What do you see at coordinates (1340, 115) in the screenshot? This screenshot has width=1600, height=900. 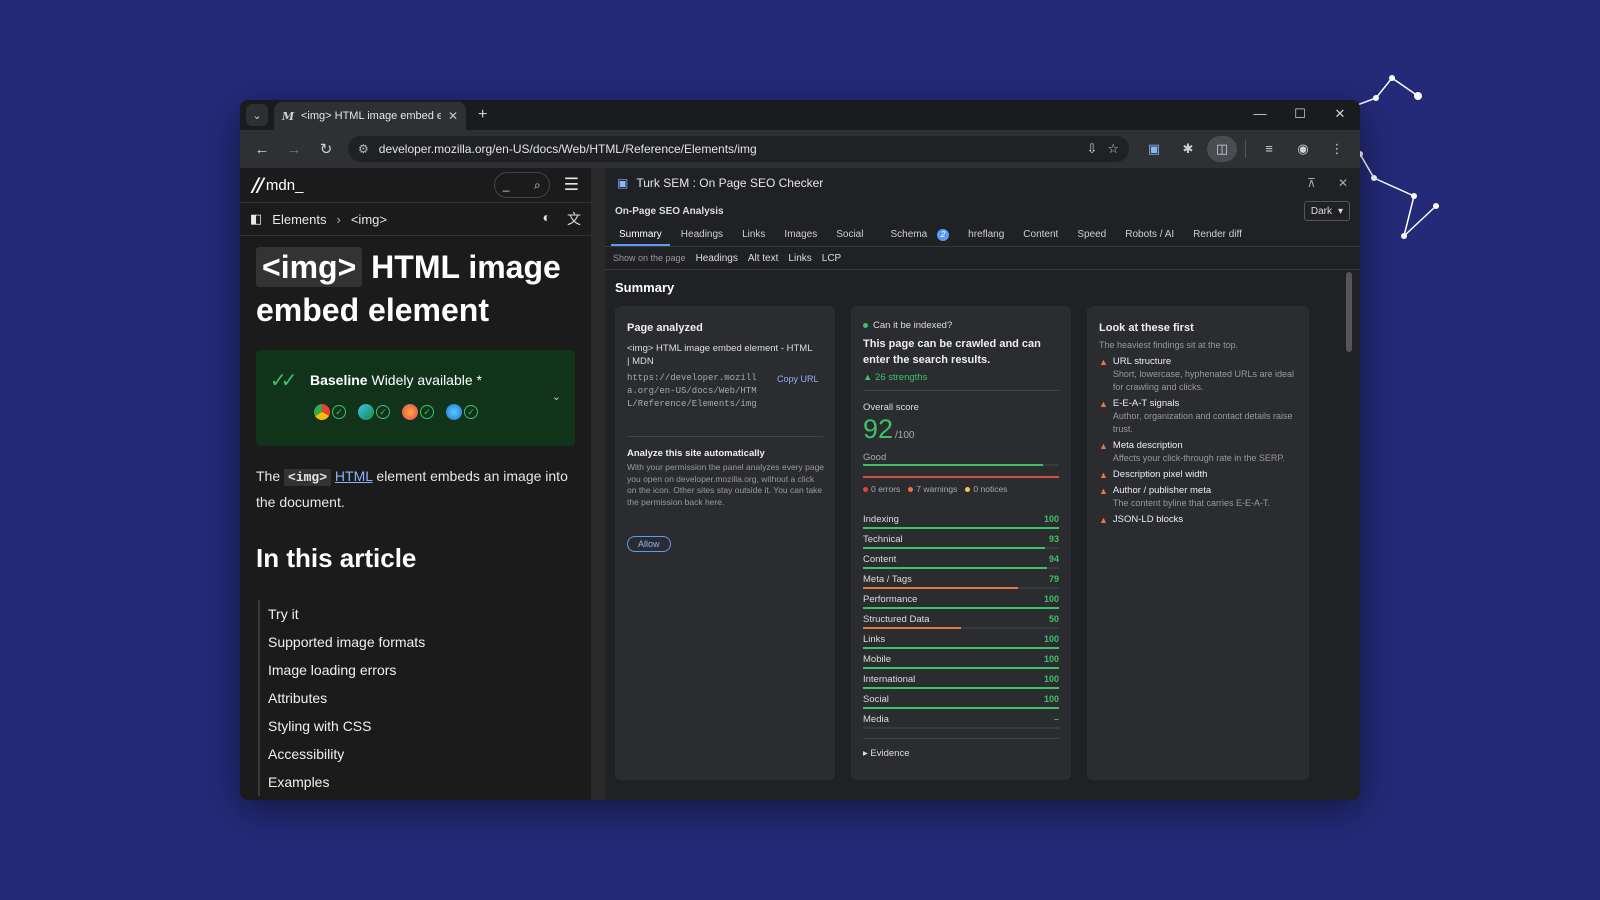 I see `window-close-icon: ✕` at bounding box center [1340, 115].